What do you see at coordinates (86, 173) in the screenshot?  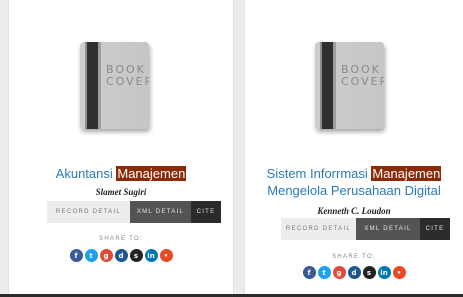 I see `title-text: Akuntansi` at bounding box center [86, 173].